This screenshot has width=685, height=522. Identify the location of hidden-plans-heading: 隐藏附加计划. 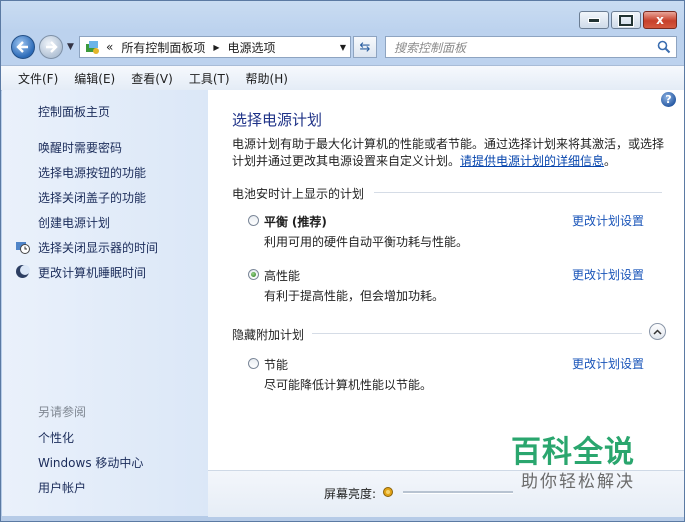
(268, 335).